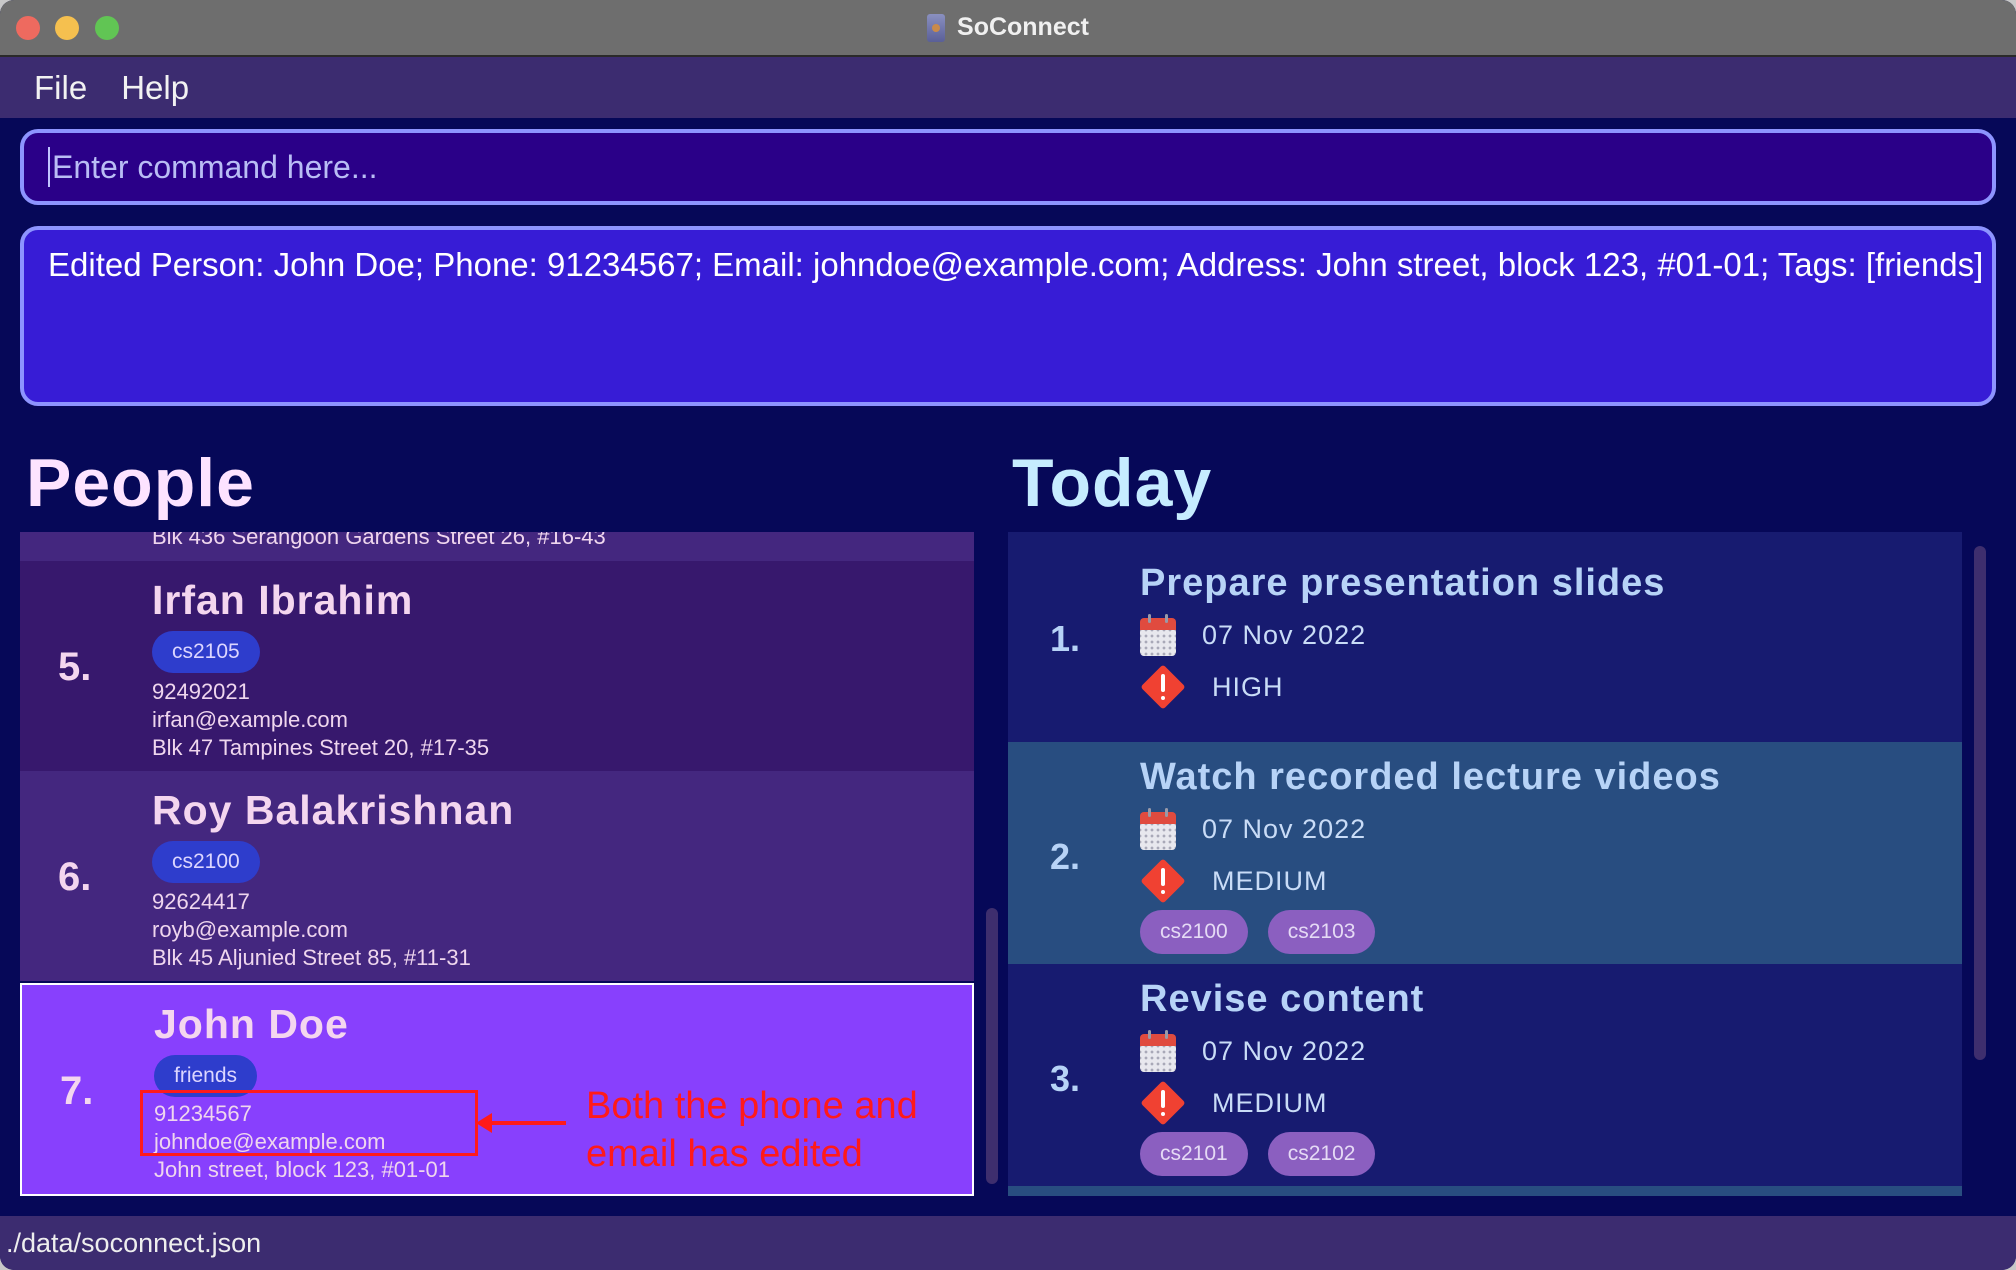 The width and height of the screenshot is (2016, 1270). What do you see at coordinates (206, 652) in the screenshot?
I see `person-tag: cs2105` at bounding box center [206, 652].